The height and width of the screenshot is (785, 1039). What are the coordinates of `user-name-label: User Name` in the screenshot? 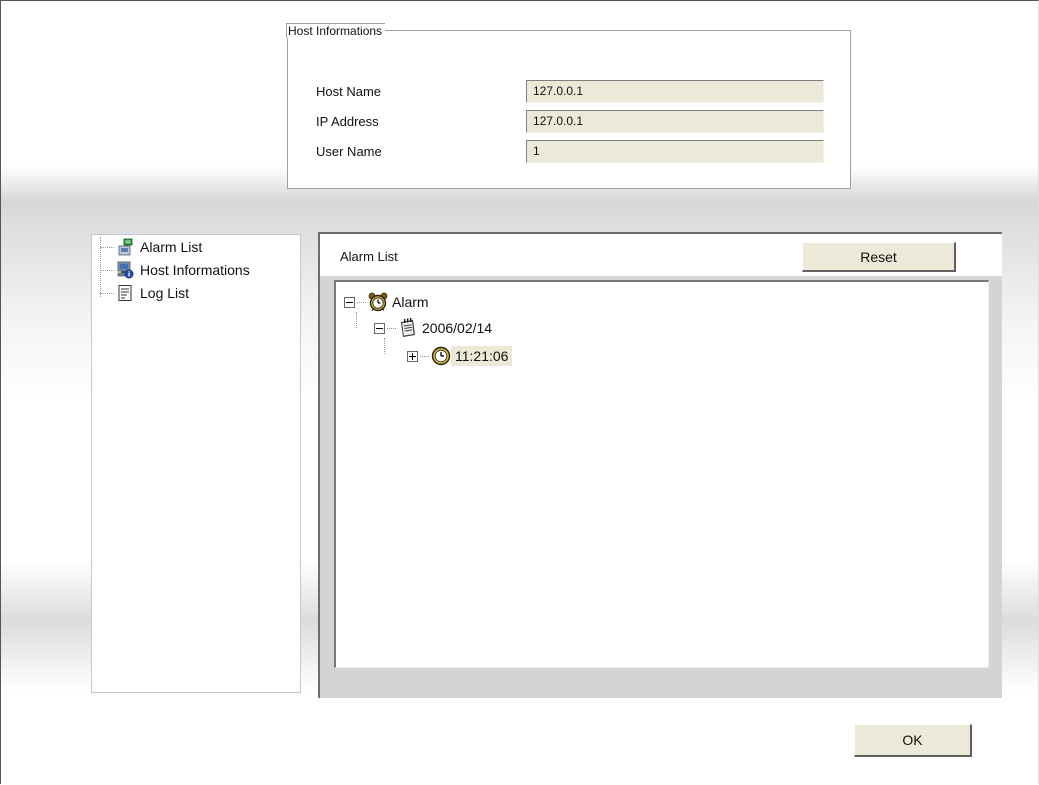 It's located at (349, 151).